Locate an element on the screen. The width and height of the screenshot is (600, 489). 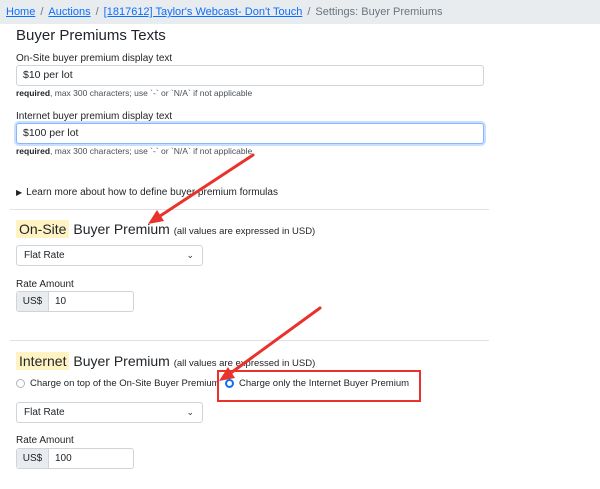
internet-rate-value: 100 is located at coordinates (63, 458).